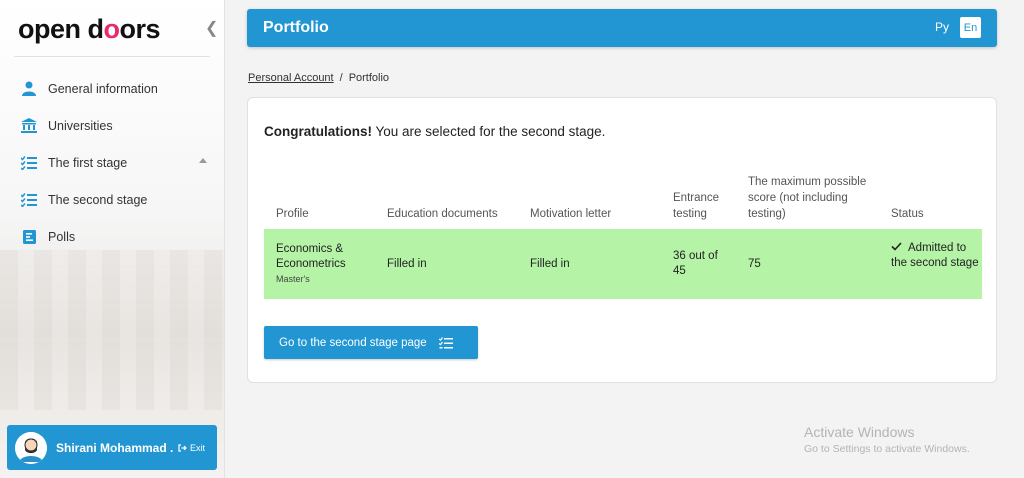 The height and width of the screenshot is (478, 1024). Describe the element at coordinates (942, 27) in the screenshot. I see `language-ru-button: Ру` at that location.